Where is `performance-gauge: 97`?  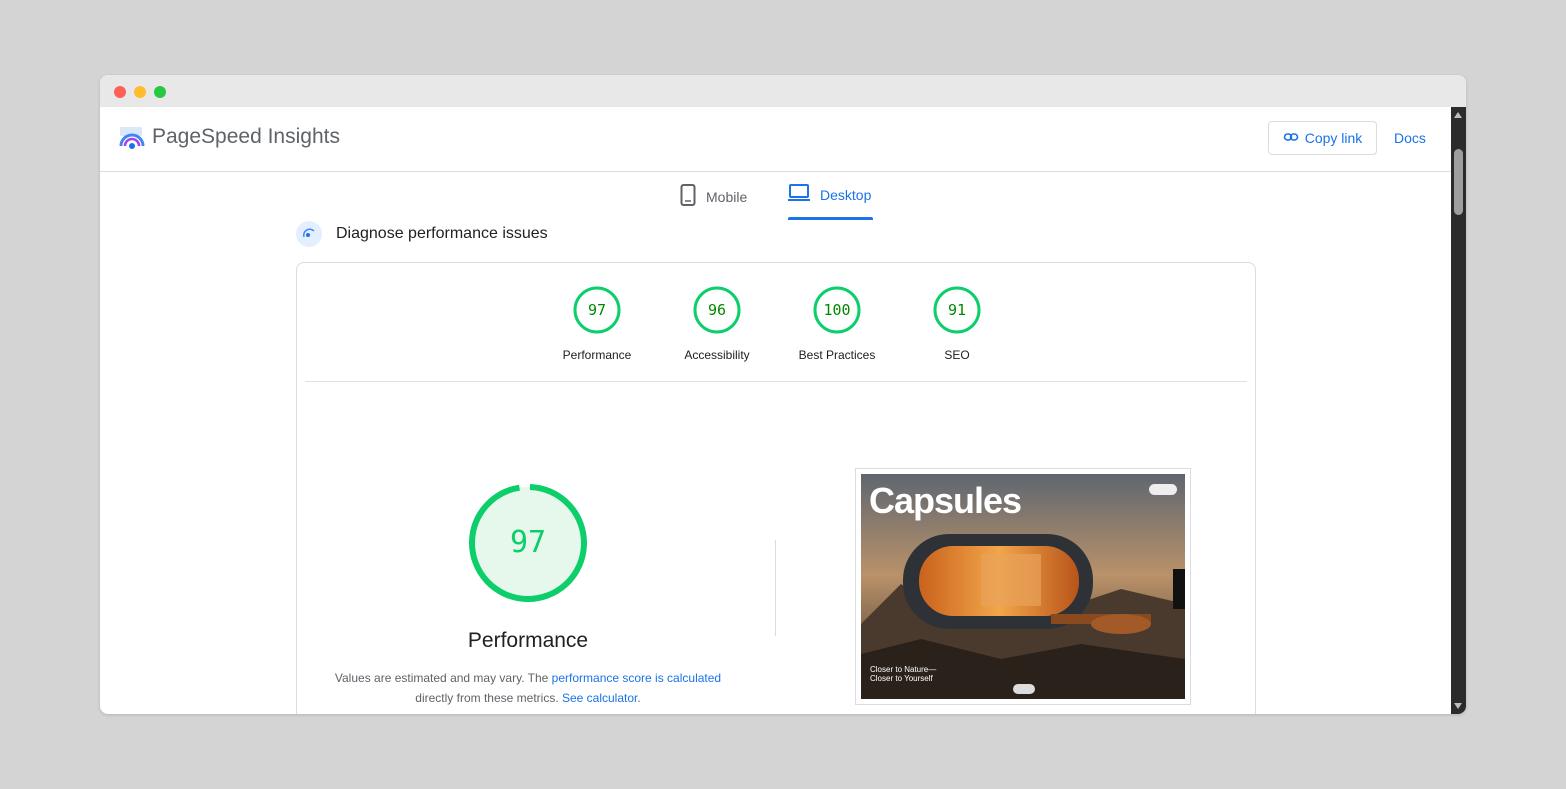 performance-gauge: 97 is located at coordinates (528, 543).